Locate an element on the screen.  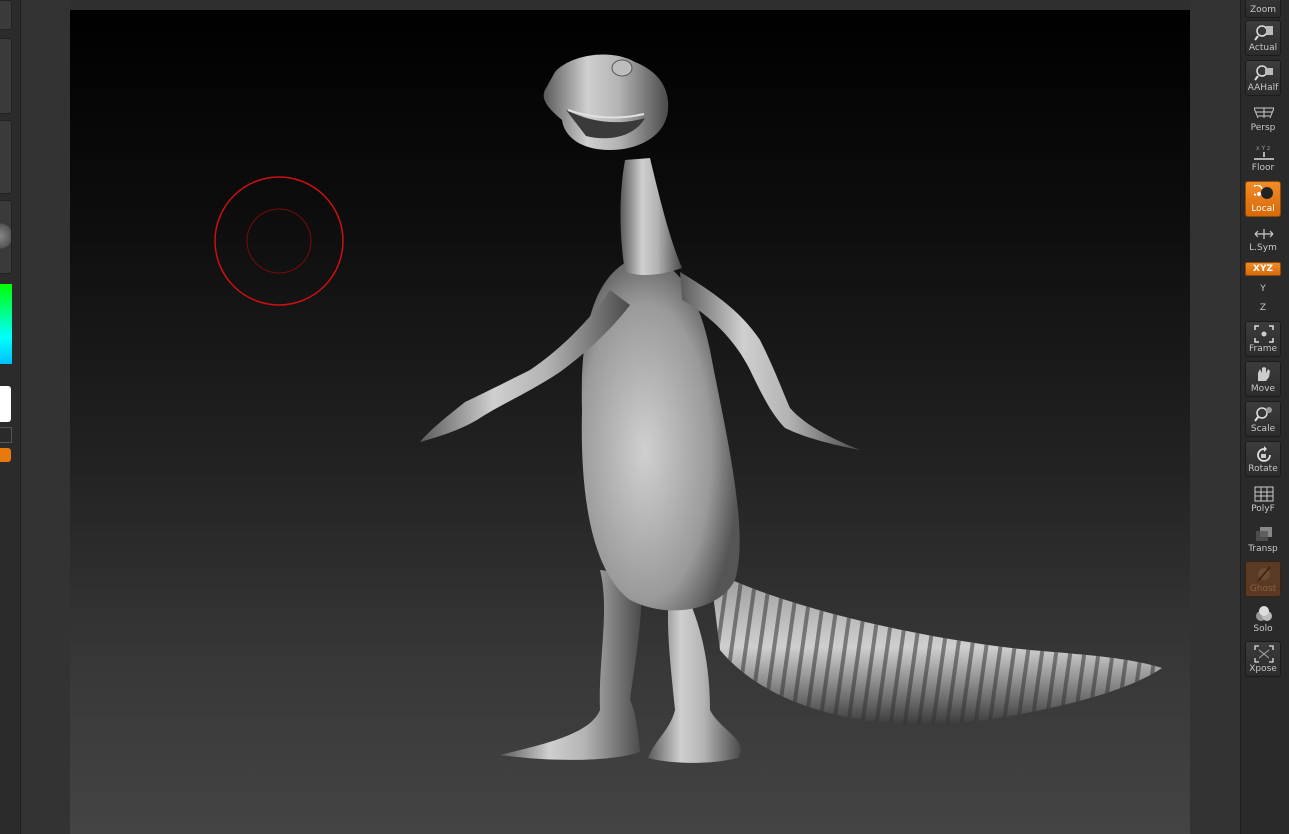
xpose-button: Xpose is located at coordinates (1263, 659).